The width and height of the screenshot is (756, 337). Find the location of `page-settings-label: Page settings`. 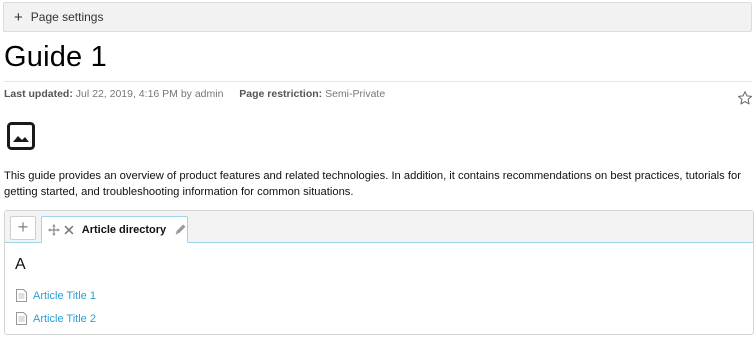

page-settings-label: Page settings is located at coordinates (67, 17).